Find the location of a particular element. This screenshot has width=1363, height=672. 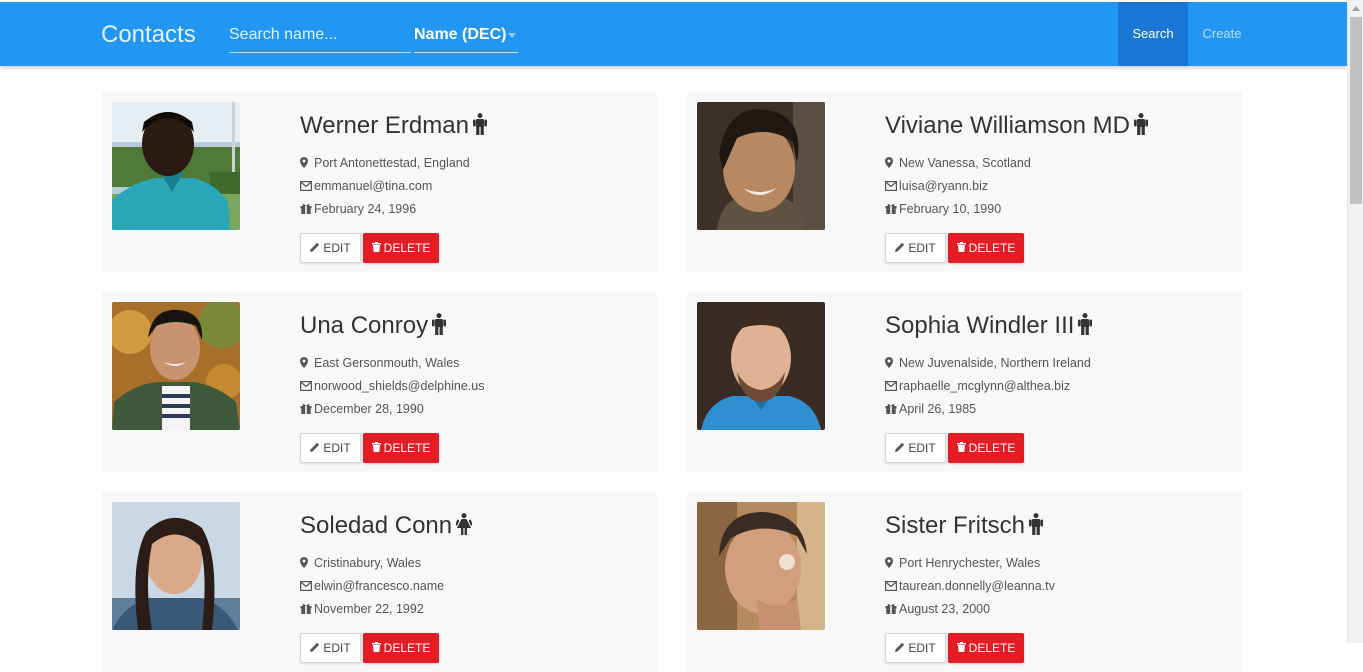

contact-birthday-text: April 26, 1985 is located at coordinates (938, 409).